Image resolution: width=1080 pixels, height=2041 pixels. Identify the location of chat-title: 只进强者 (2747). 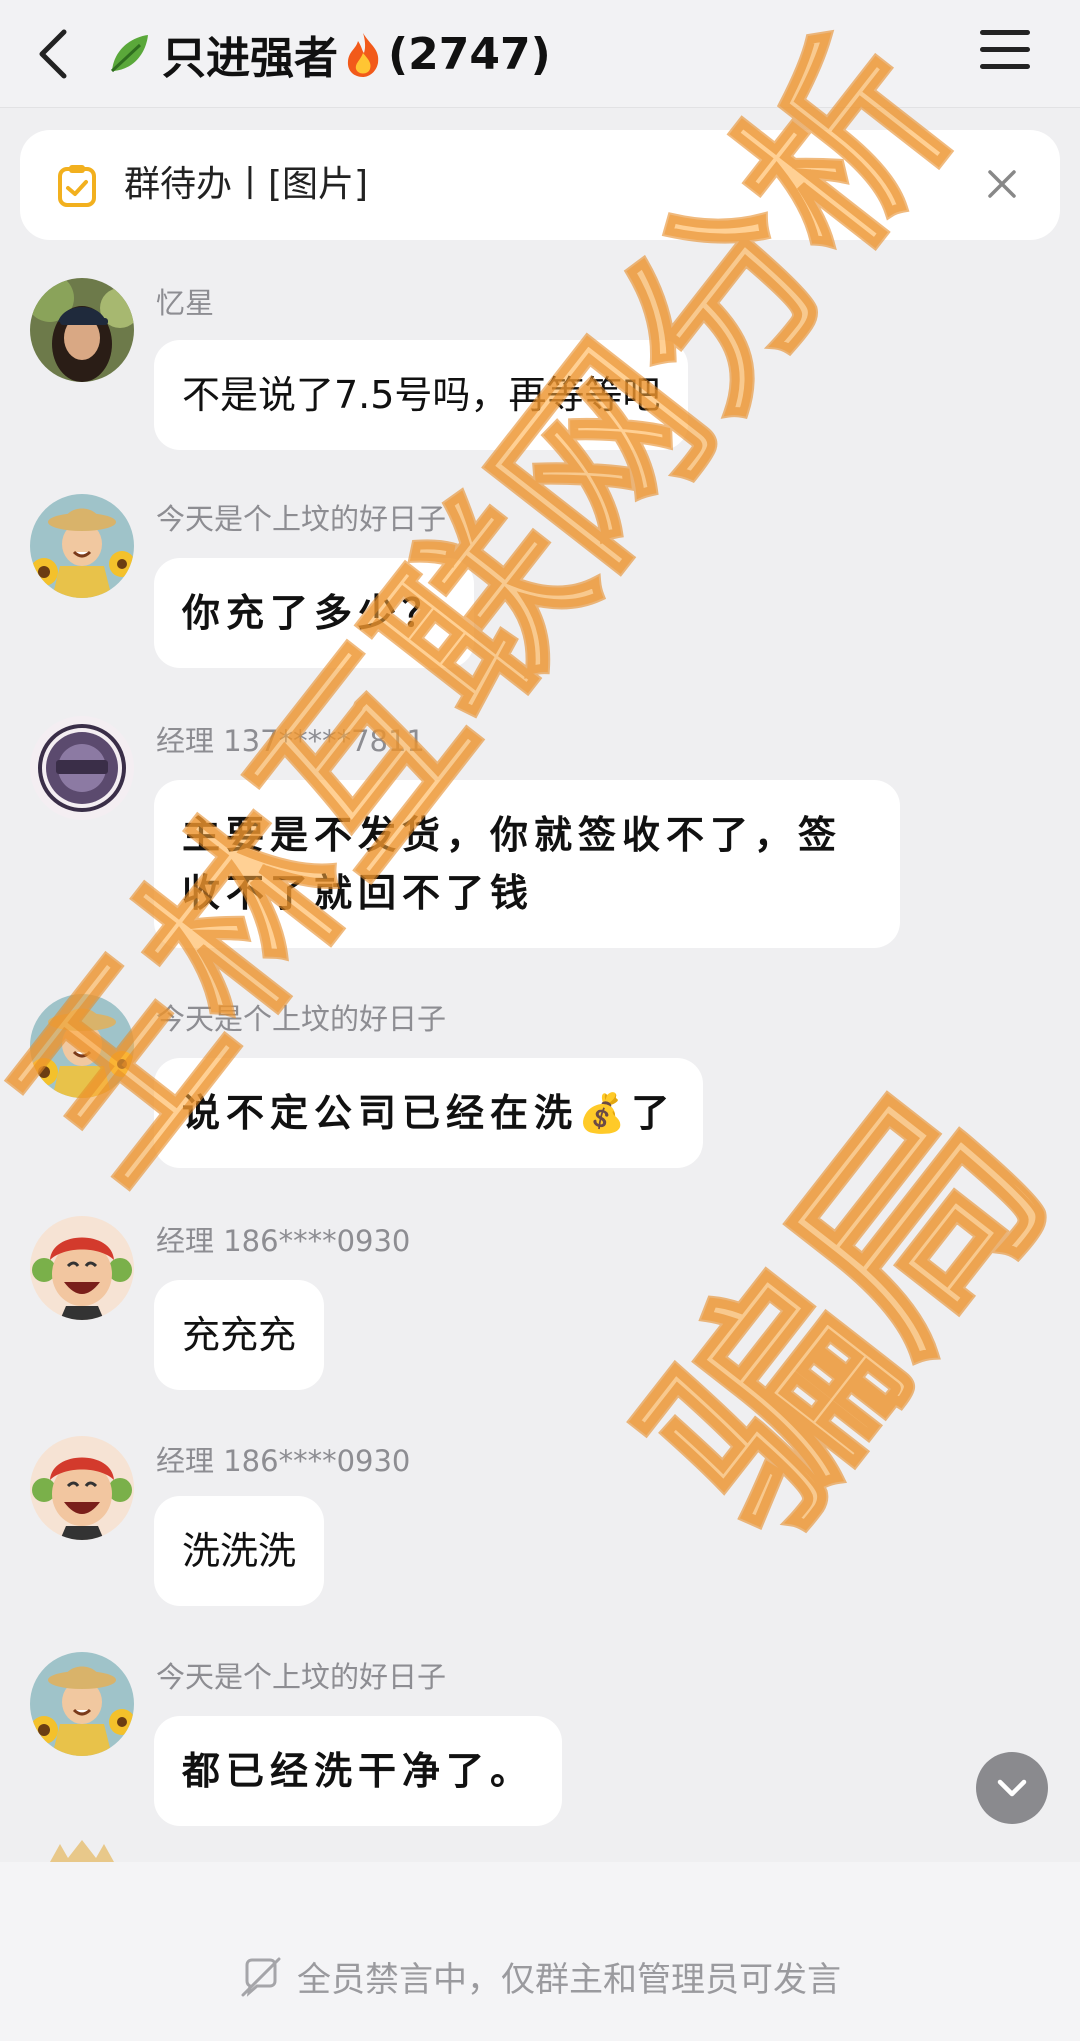
(327, 54).